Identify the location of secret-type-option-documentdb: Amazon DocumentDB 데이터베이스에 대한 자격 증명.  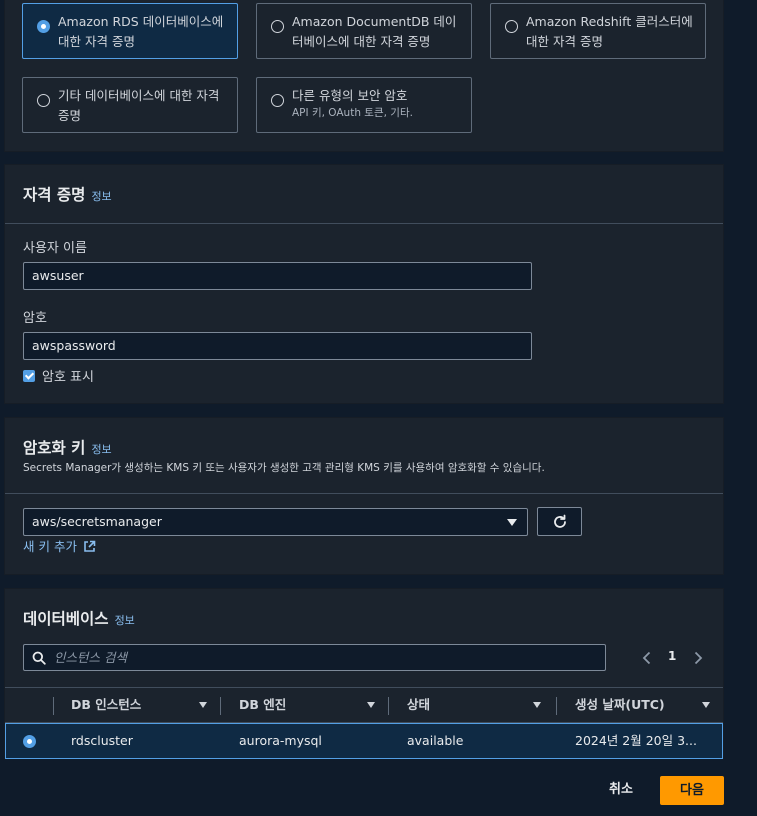
(364, 31).